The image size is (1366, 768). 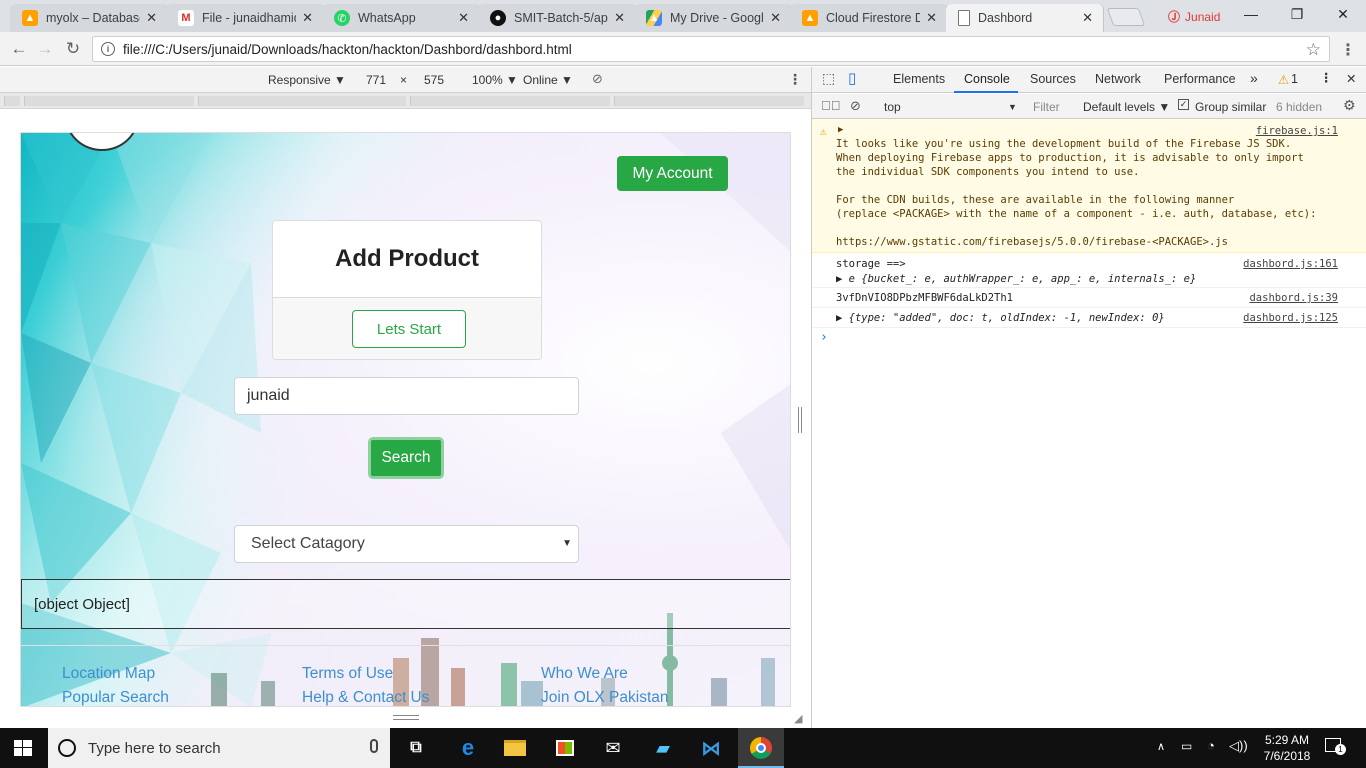 What do you see at coordinates (374, 746) in the screenshot?
I see `microphone-icon` at bounding box center [374, 746].